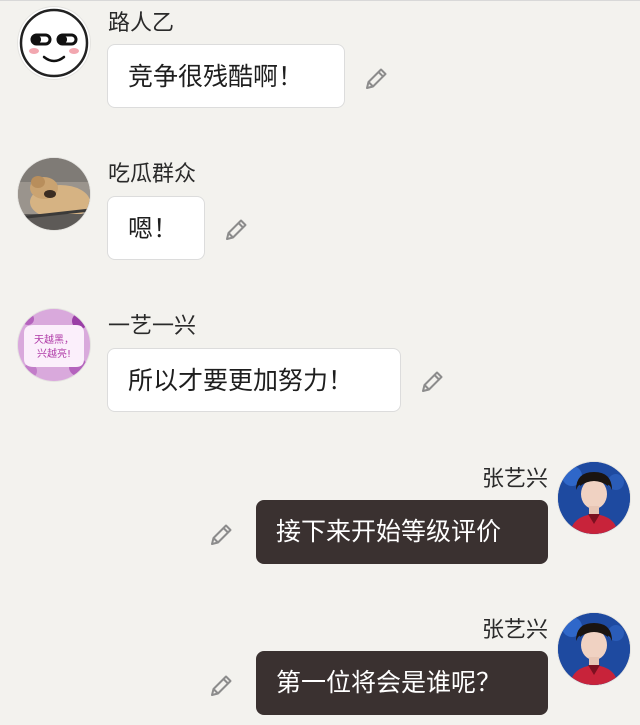 This screenshot has width=640, height=725. Describe the element at coordinates (402, 532) in the screenshot. I see `message-bubble: 接下来开始等级评价` at that location.